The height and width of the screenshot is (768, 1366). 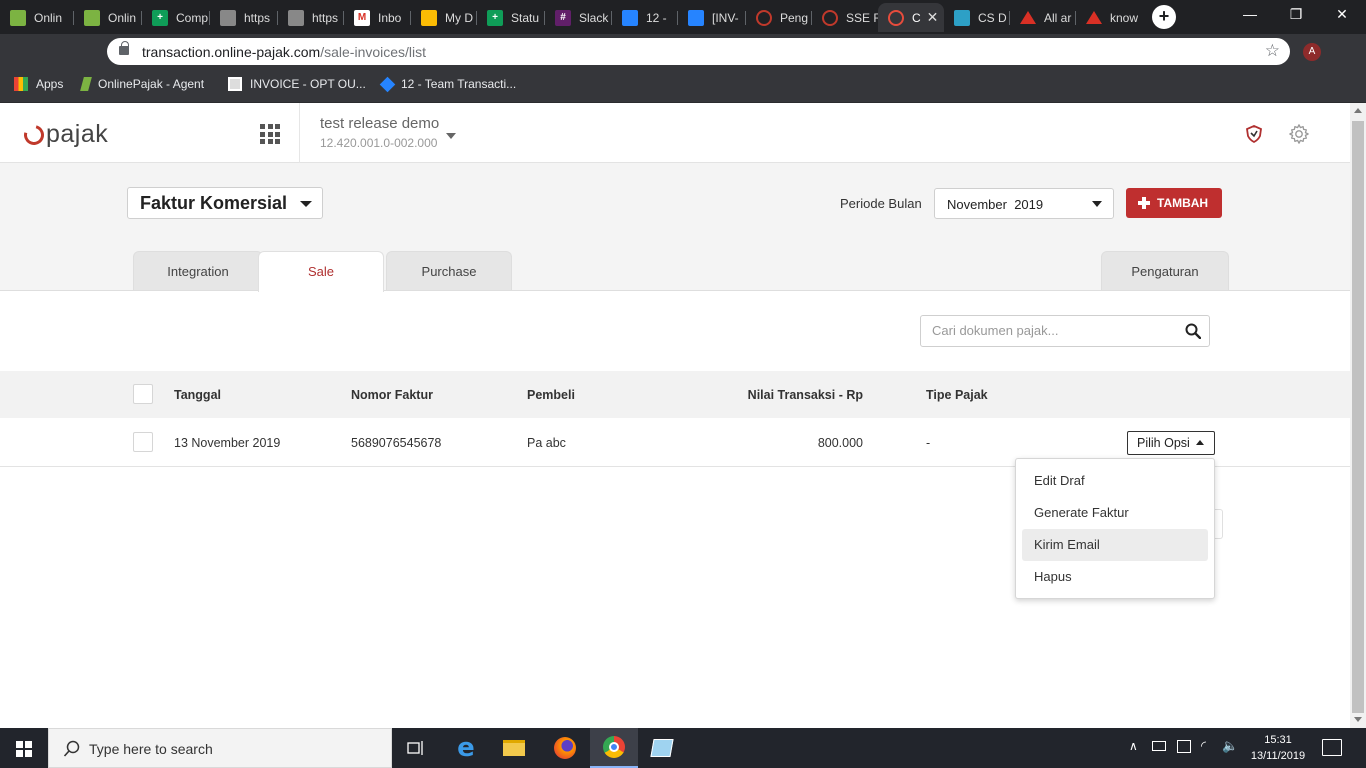 I want to click on search-box, so click(x=1065, y=331).